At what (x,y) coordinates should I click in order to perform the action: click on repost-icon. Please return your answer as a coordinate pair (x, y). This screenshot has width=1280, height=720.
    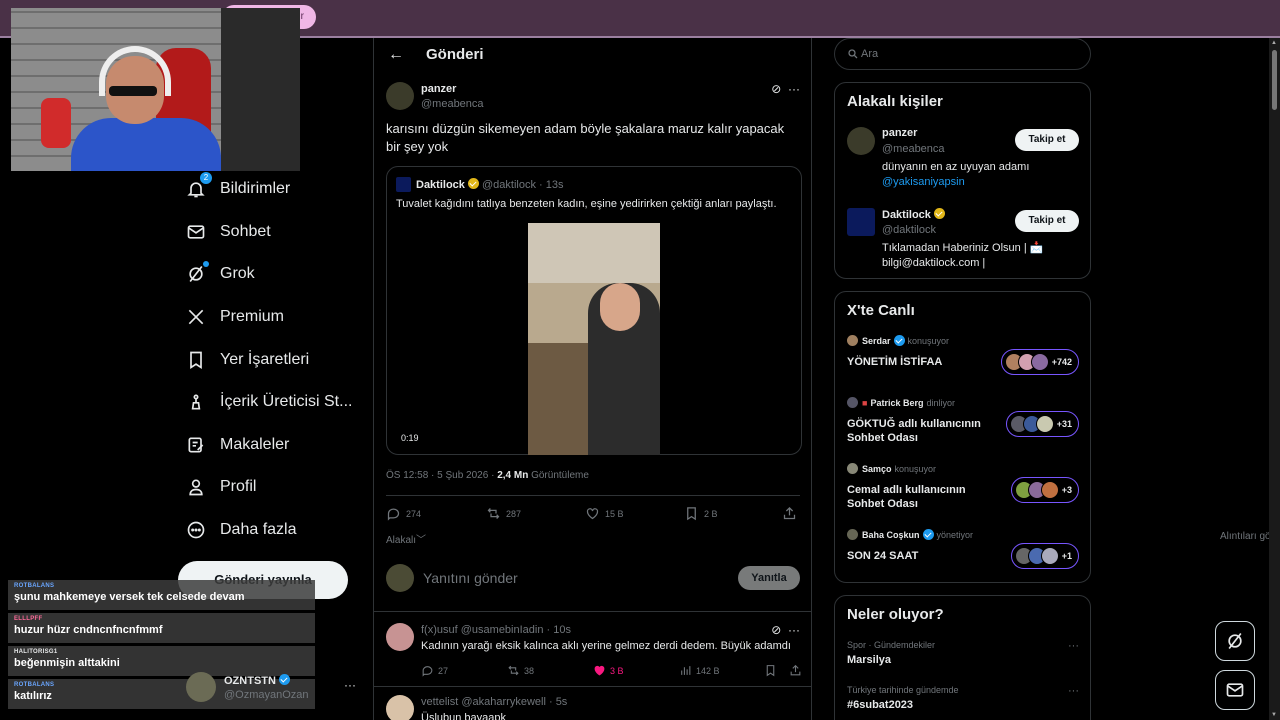
    Looking at the image, I should click on (493, 513).